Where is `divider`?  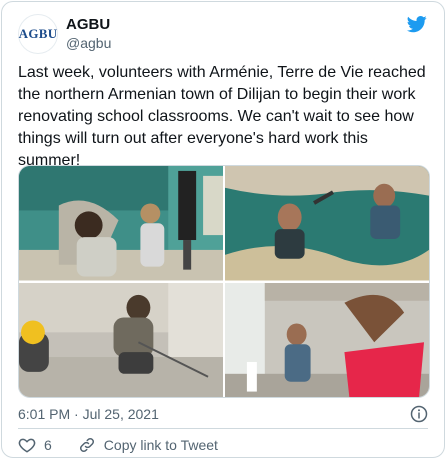
divider is located at coordinates (223, 428).